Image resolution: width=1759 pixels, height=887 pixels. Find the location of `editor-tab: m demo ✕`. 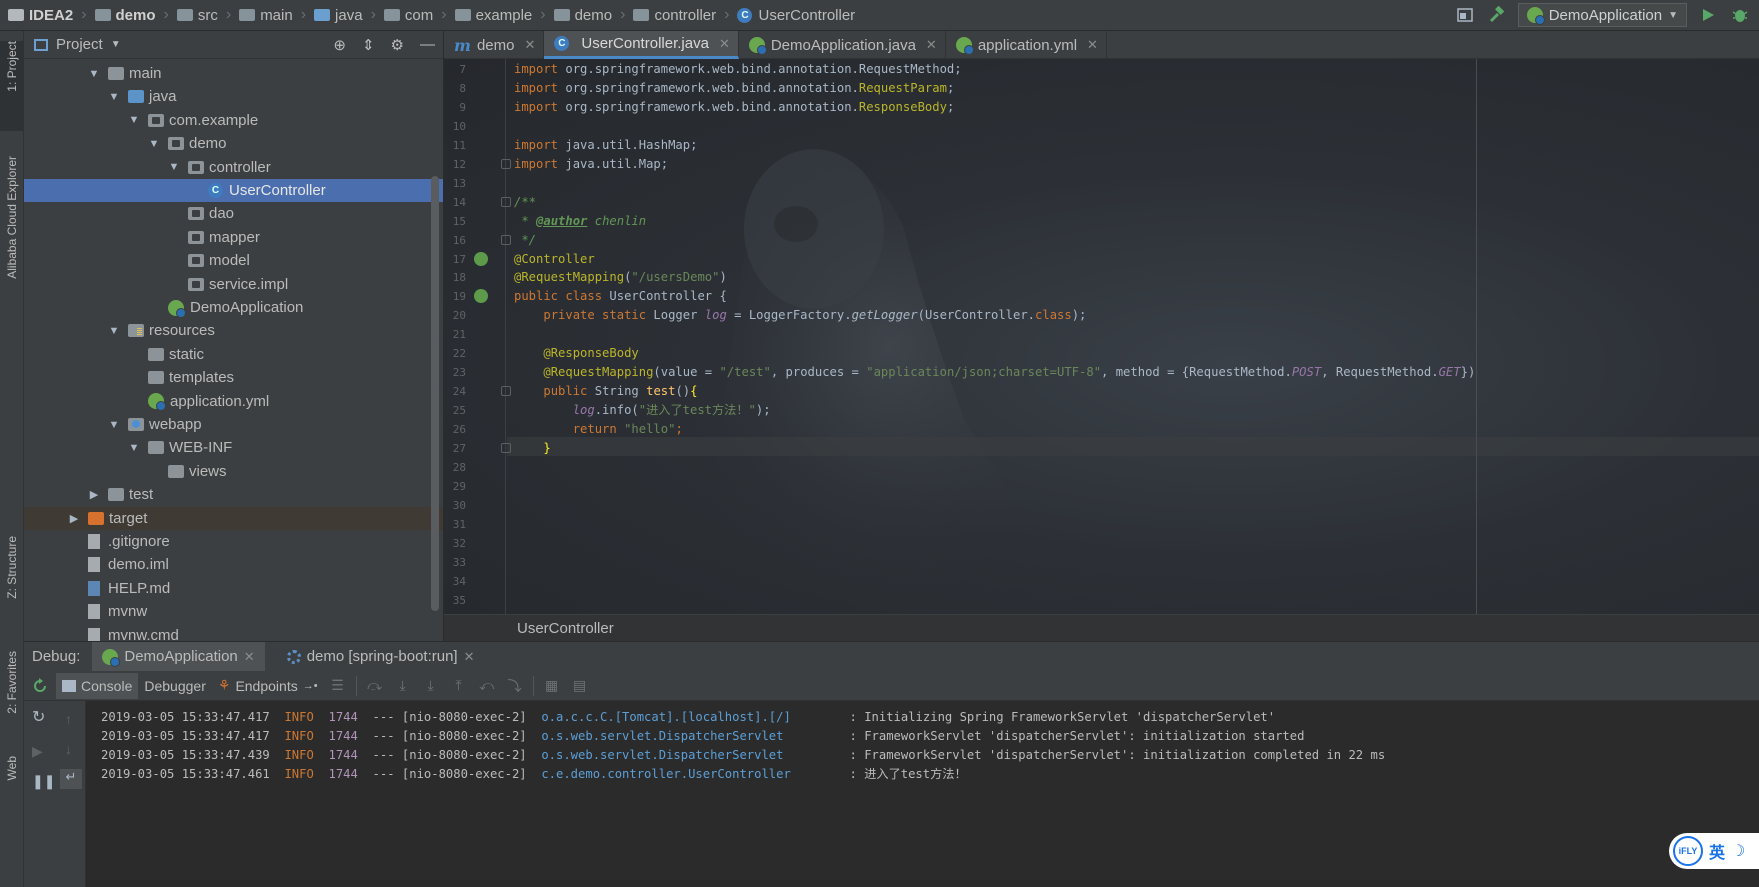

editor-tab: m demo ✕ is located at coordinates (494, 45).